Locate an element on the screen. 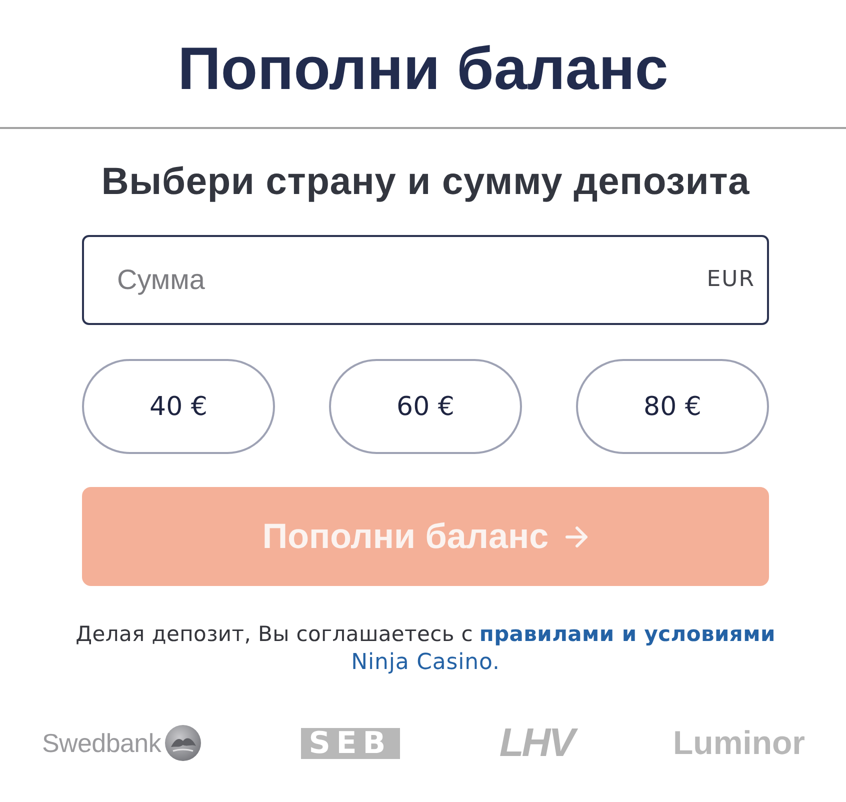 This screenshot has width=846, height=802. amount-chip: 40 € is located at coordinates (178, 406).